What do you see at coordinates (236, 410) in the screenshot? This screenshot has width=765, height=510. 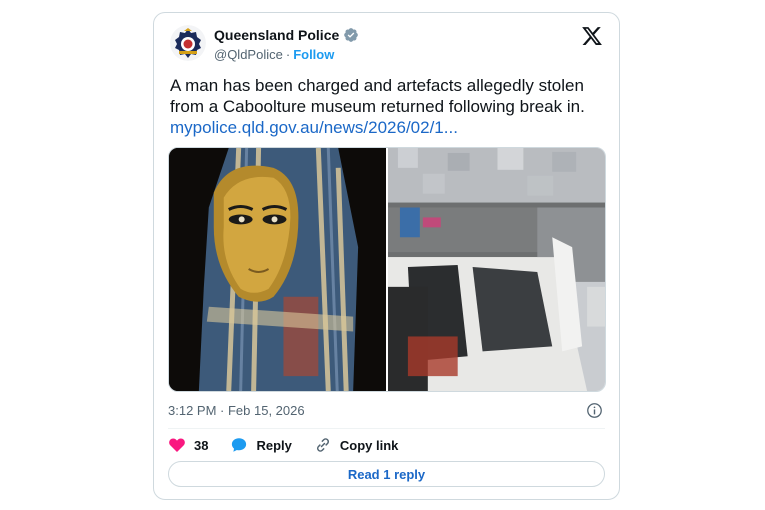 I see `timestamp: 3:12 PM · Feb 15, 2026` at bounding box center [236, 410].